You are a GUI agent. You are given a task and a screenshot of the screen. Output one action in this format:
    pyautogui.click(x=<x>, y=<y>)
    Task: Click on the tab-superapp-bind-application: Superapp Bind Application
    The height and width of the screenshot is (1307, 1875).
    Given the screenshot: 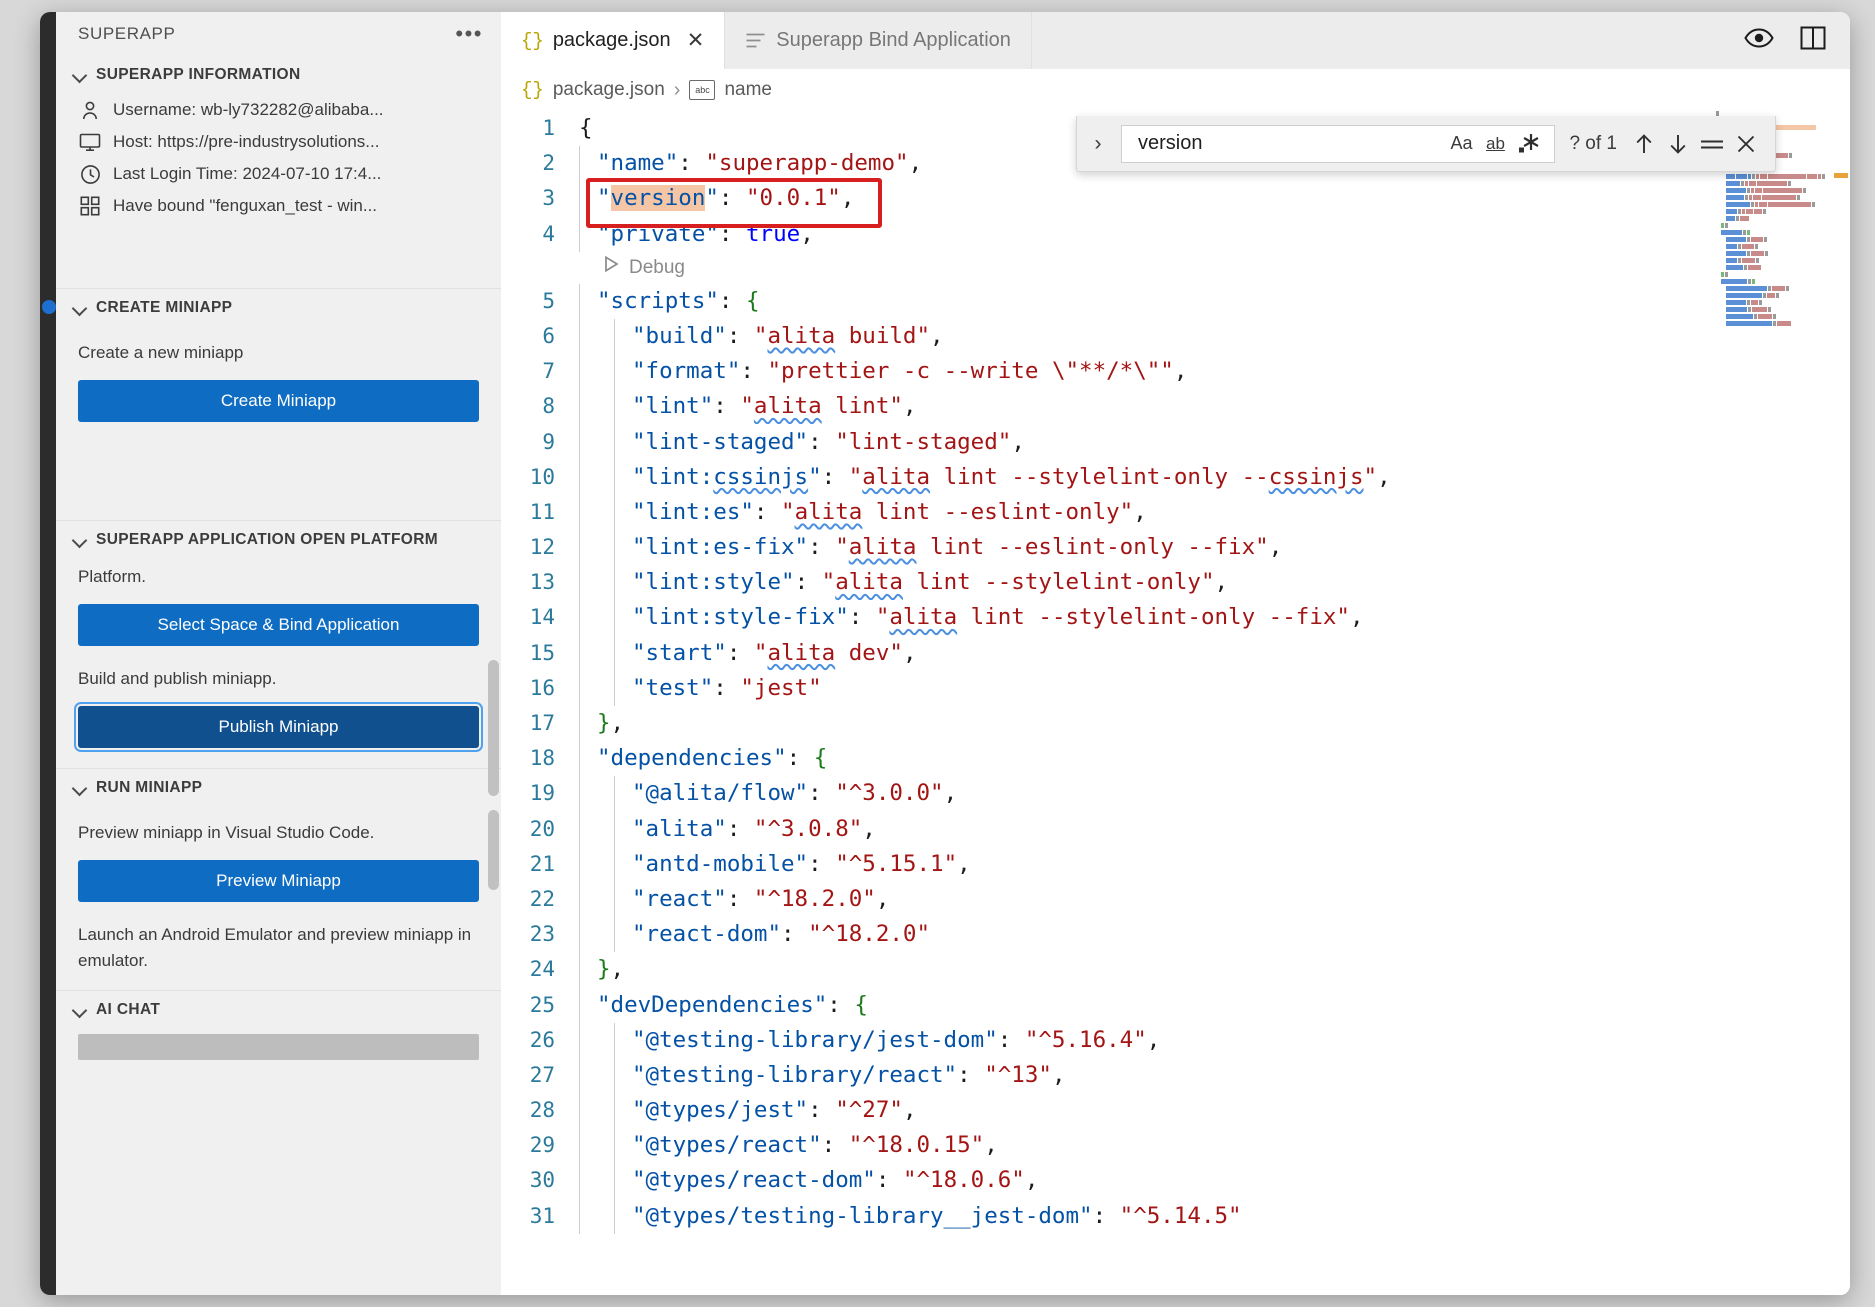 What is the action you would take?
    pyautogui.click(x=878, y=40)
    